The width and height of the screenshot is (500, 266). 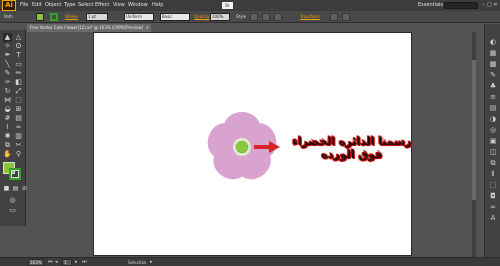 What do you see at coordinates (489, 5) in the screenshot?
I see `maximize-button: □` at bounding box center [489, 5].